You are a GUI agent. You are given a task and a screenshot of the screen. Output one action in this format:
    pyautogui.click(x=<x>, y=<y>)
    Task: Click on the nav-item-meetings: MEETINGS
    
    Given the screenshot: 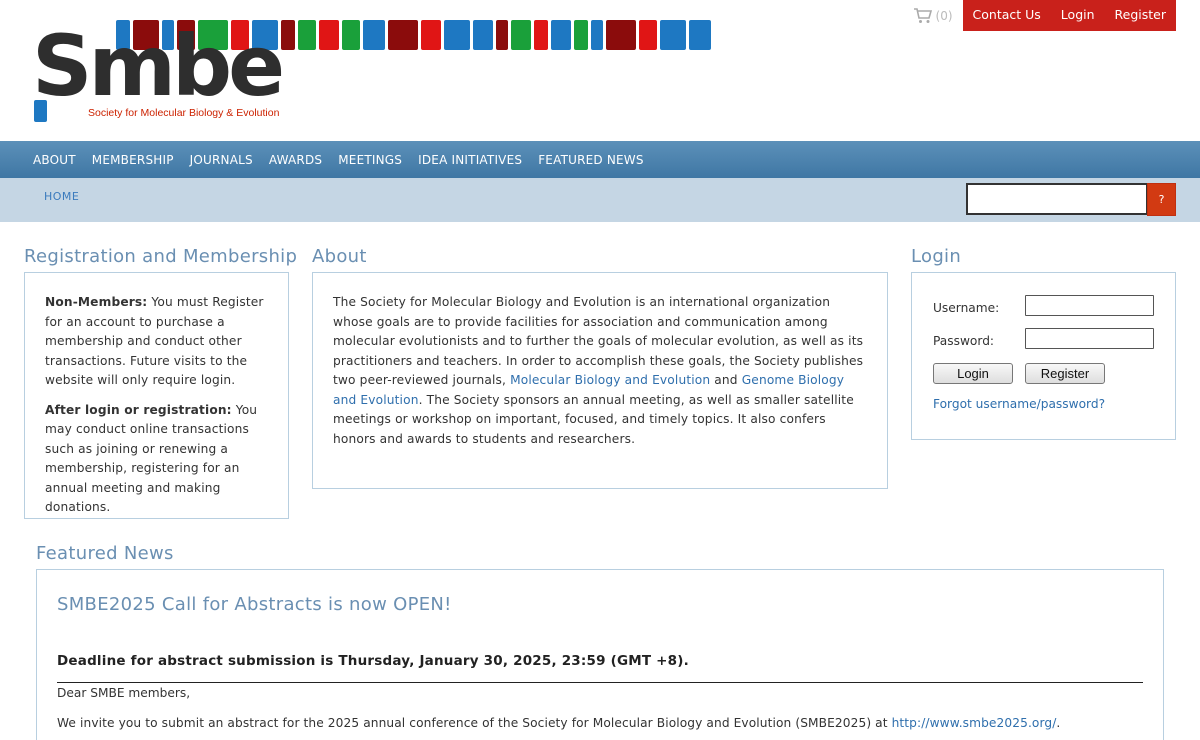 What is the action you would take?
    pyautogui.click(x=370, y=160)
    